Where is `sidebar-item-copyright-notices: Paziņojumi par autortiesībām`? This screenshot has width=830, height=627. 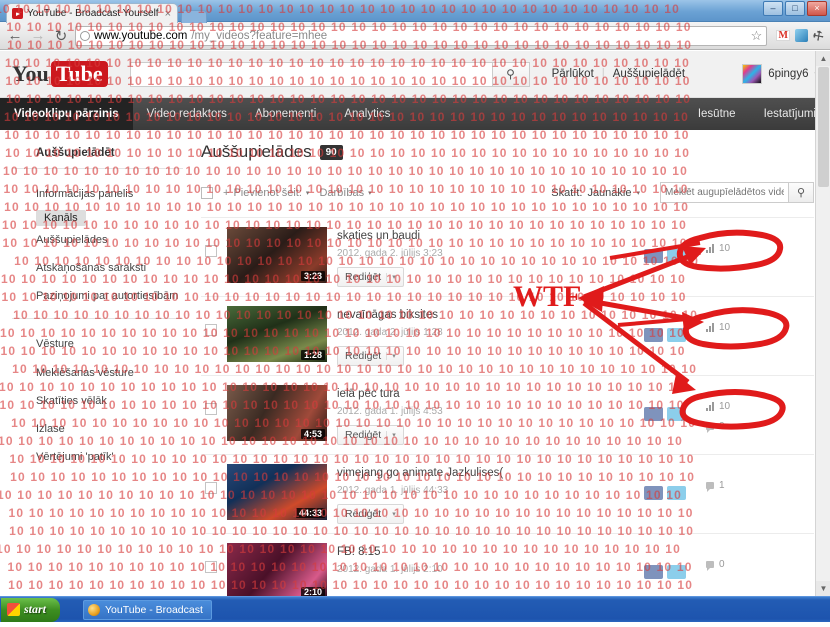 sidebar-item-copyright-notices: Paziņojumi par autortiesībām is located at coordinates (102, 296).